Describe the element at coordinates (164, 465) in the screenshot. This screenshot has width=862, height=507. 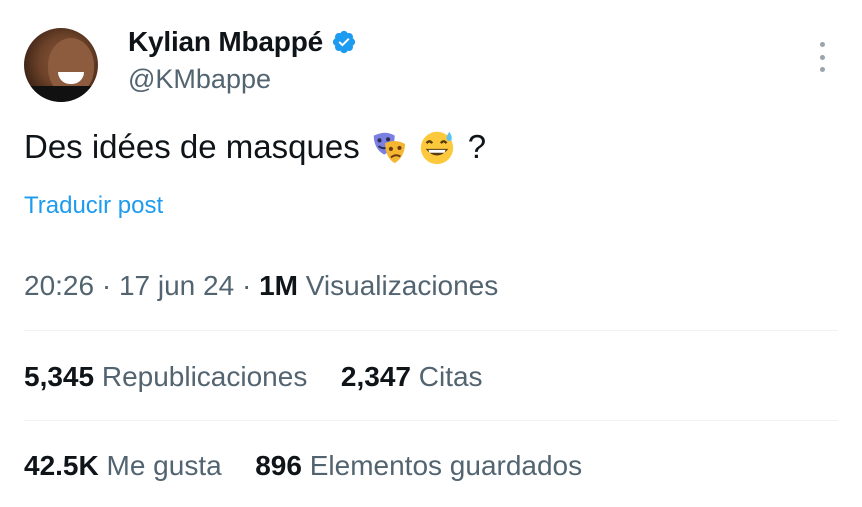
I see `likes-label: Me gusta` at that location.